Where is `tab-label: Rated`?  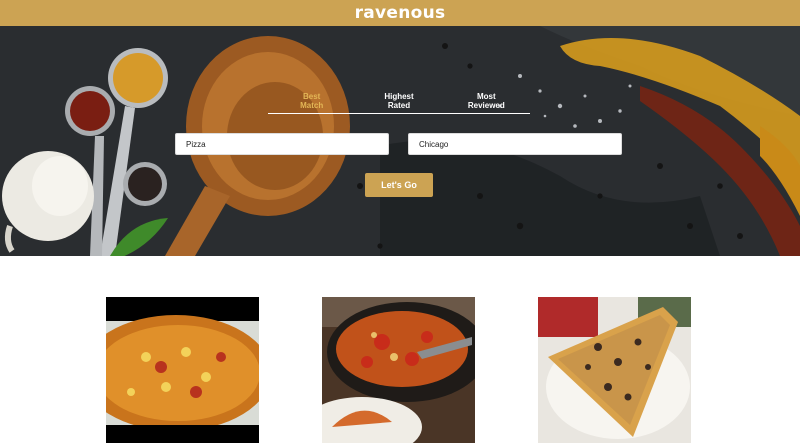
tab-label: Rated is located at coordinates (399, 105).